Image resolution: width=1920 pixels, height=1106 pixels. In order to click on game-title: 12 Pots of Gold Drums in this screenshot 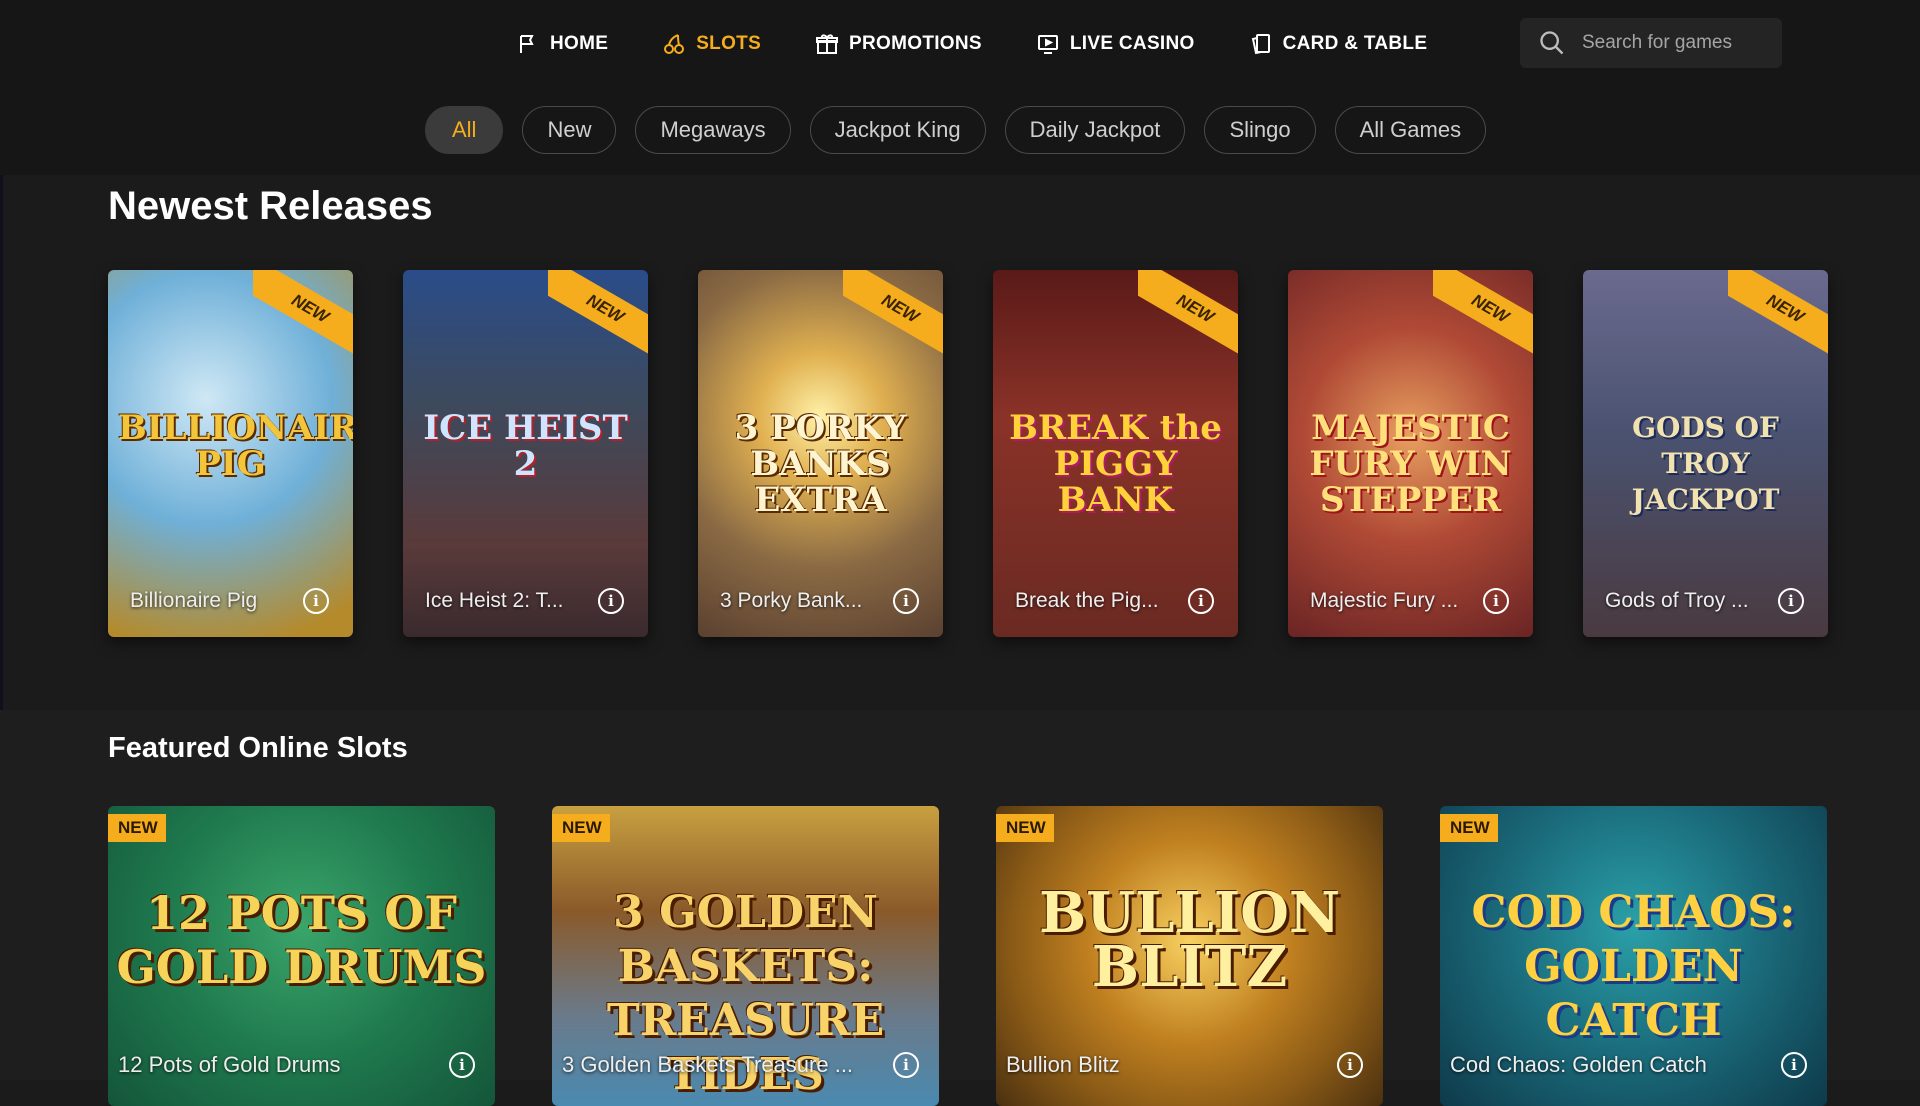, I will do `click(229, 1064)`.